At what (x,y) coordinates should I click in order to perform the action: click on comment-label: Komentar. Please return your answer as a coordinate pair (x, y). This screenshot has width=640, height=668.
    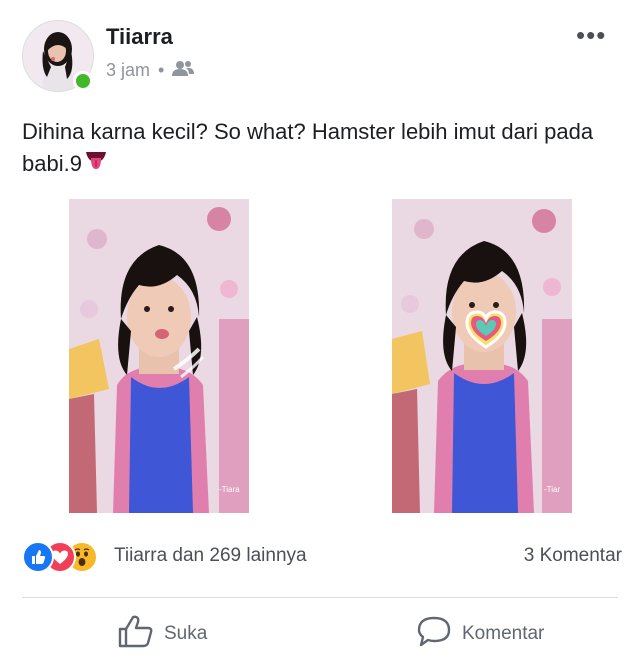
    Looking at the image, I should click on (503, 633).